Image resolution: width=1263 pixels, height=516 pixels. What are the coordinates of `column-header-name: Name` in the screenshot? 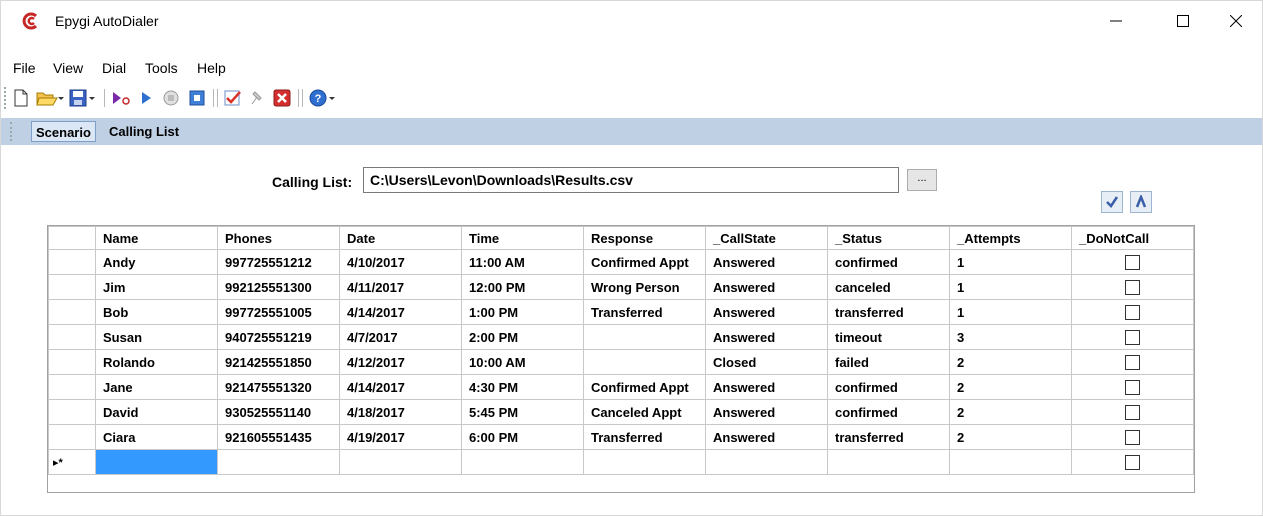 It's located at (156, 238).